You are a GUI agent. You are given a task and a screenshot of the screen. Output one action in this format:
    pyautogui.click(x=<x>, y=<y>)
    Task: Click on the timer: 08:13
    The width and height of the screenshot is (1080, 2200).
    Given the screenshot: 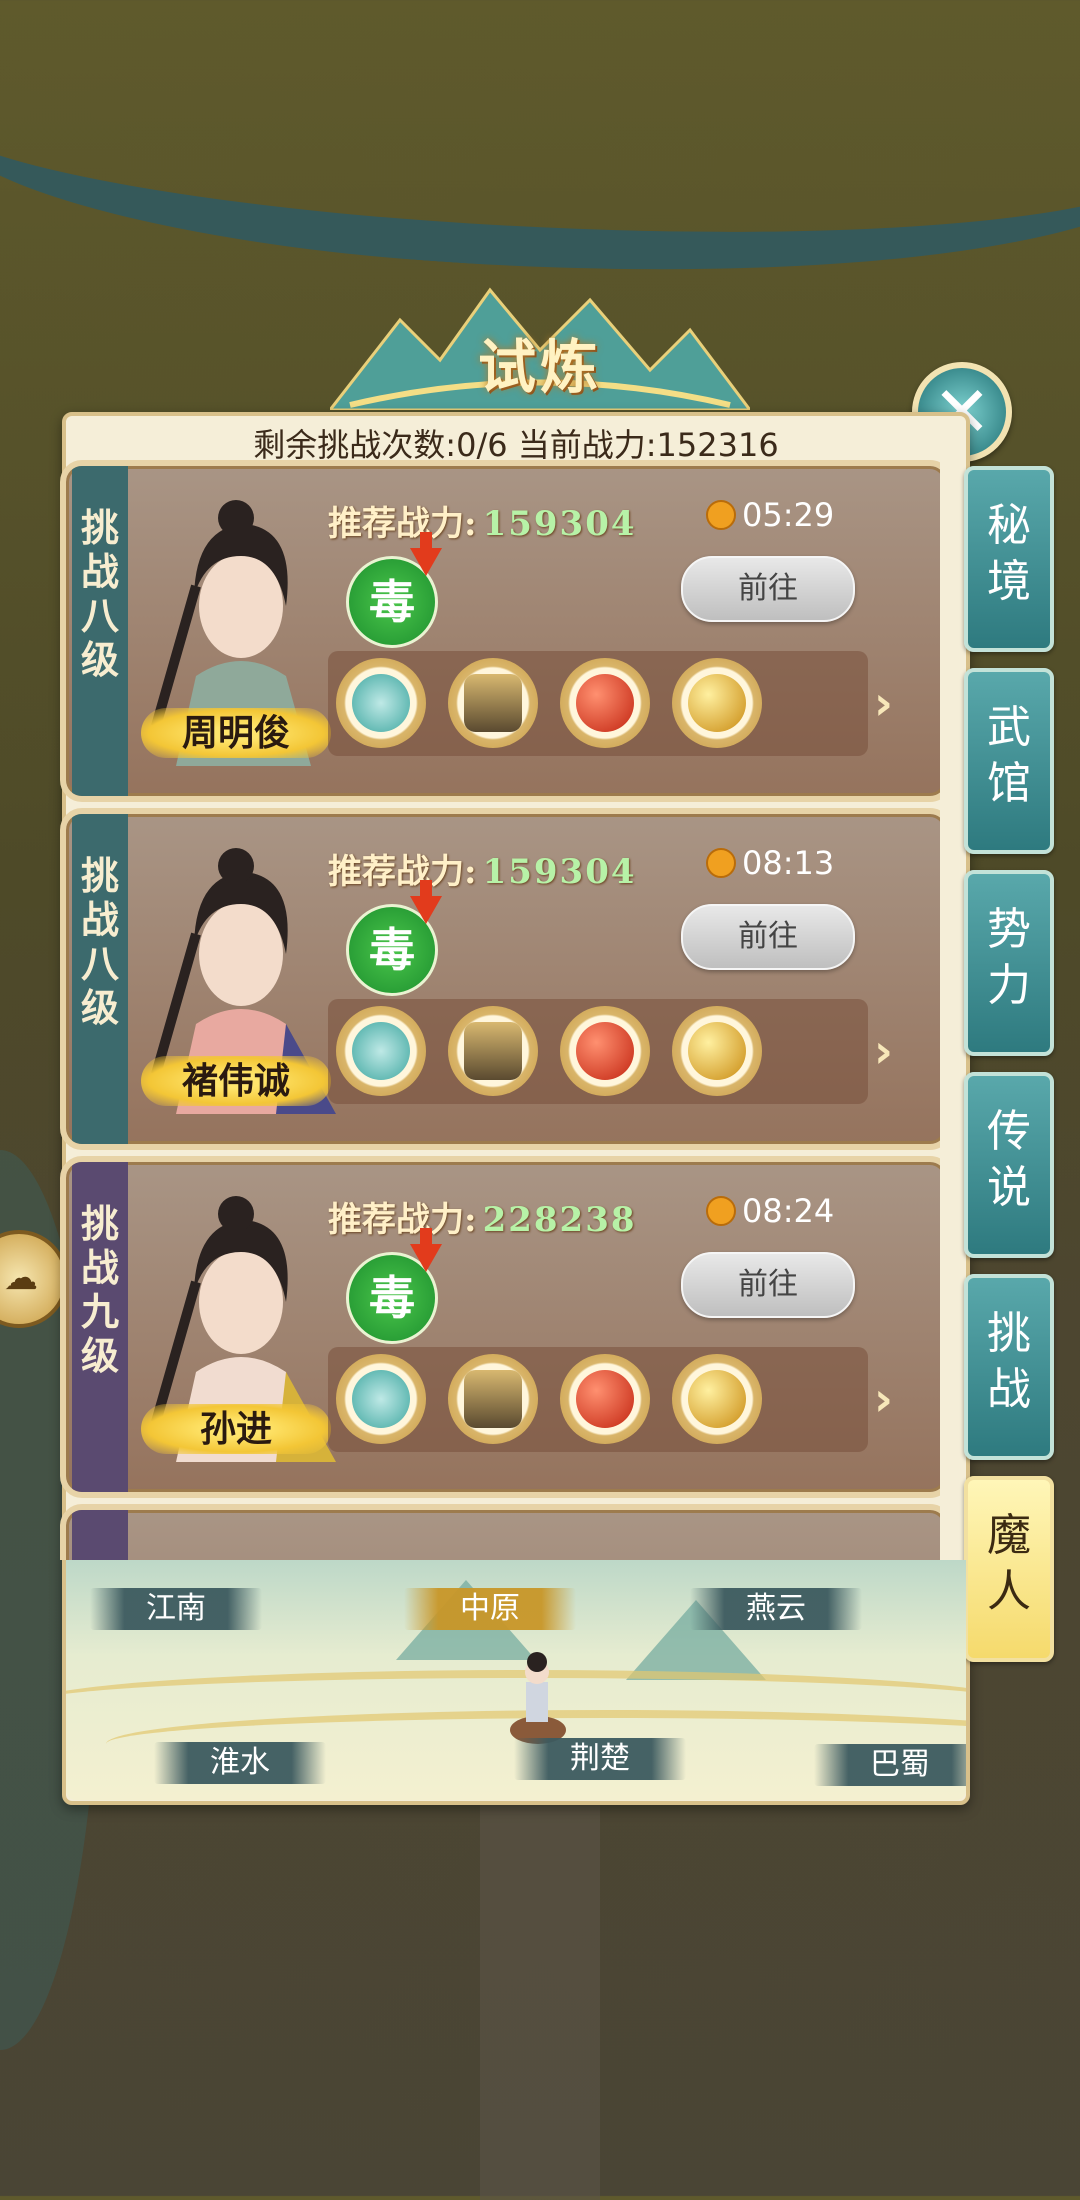 What is the action you would take?
    pyautogui.click(x=770, y=863)
    